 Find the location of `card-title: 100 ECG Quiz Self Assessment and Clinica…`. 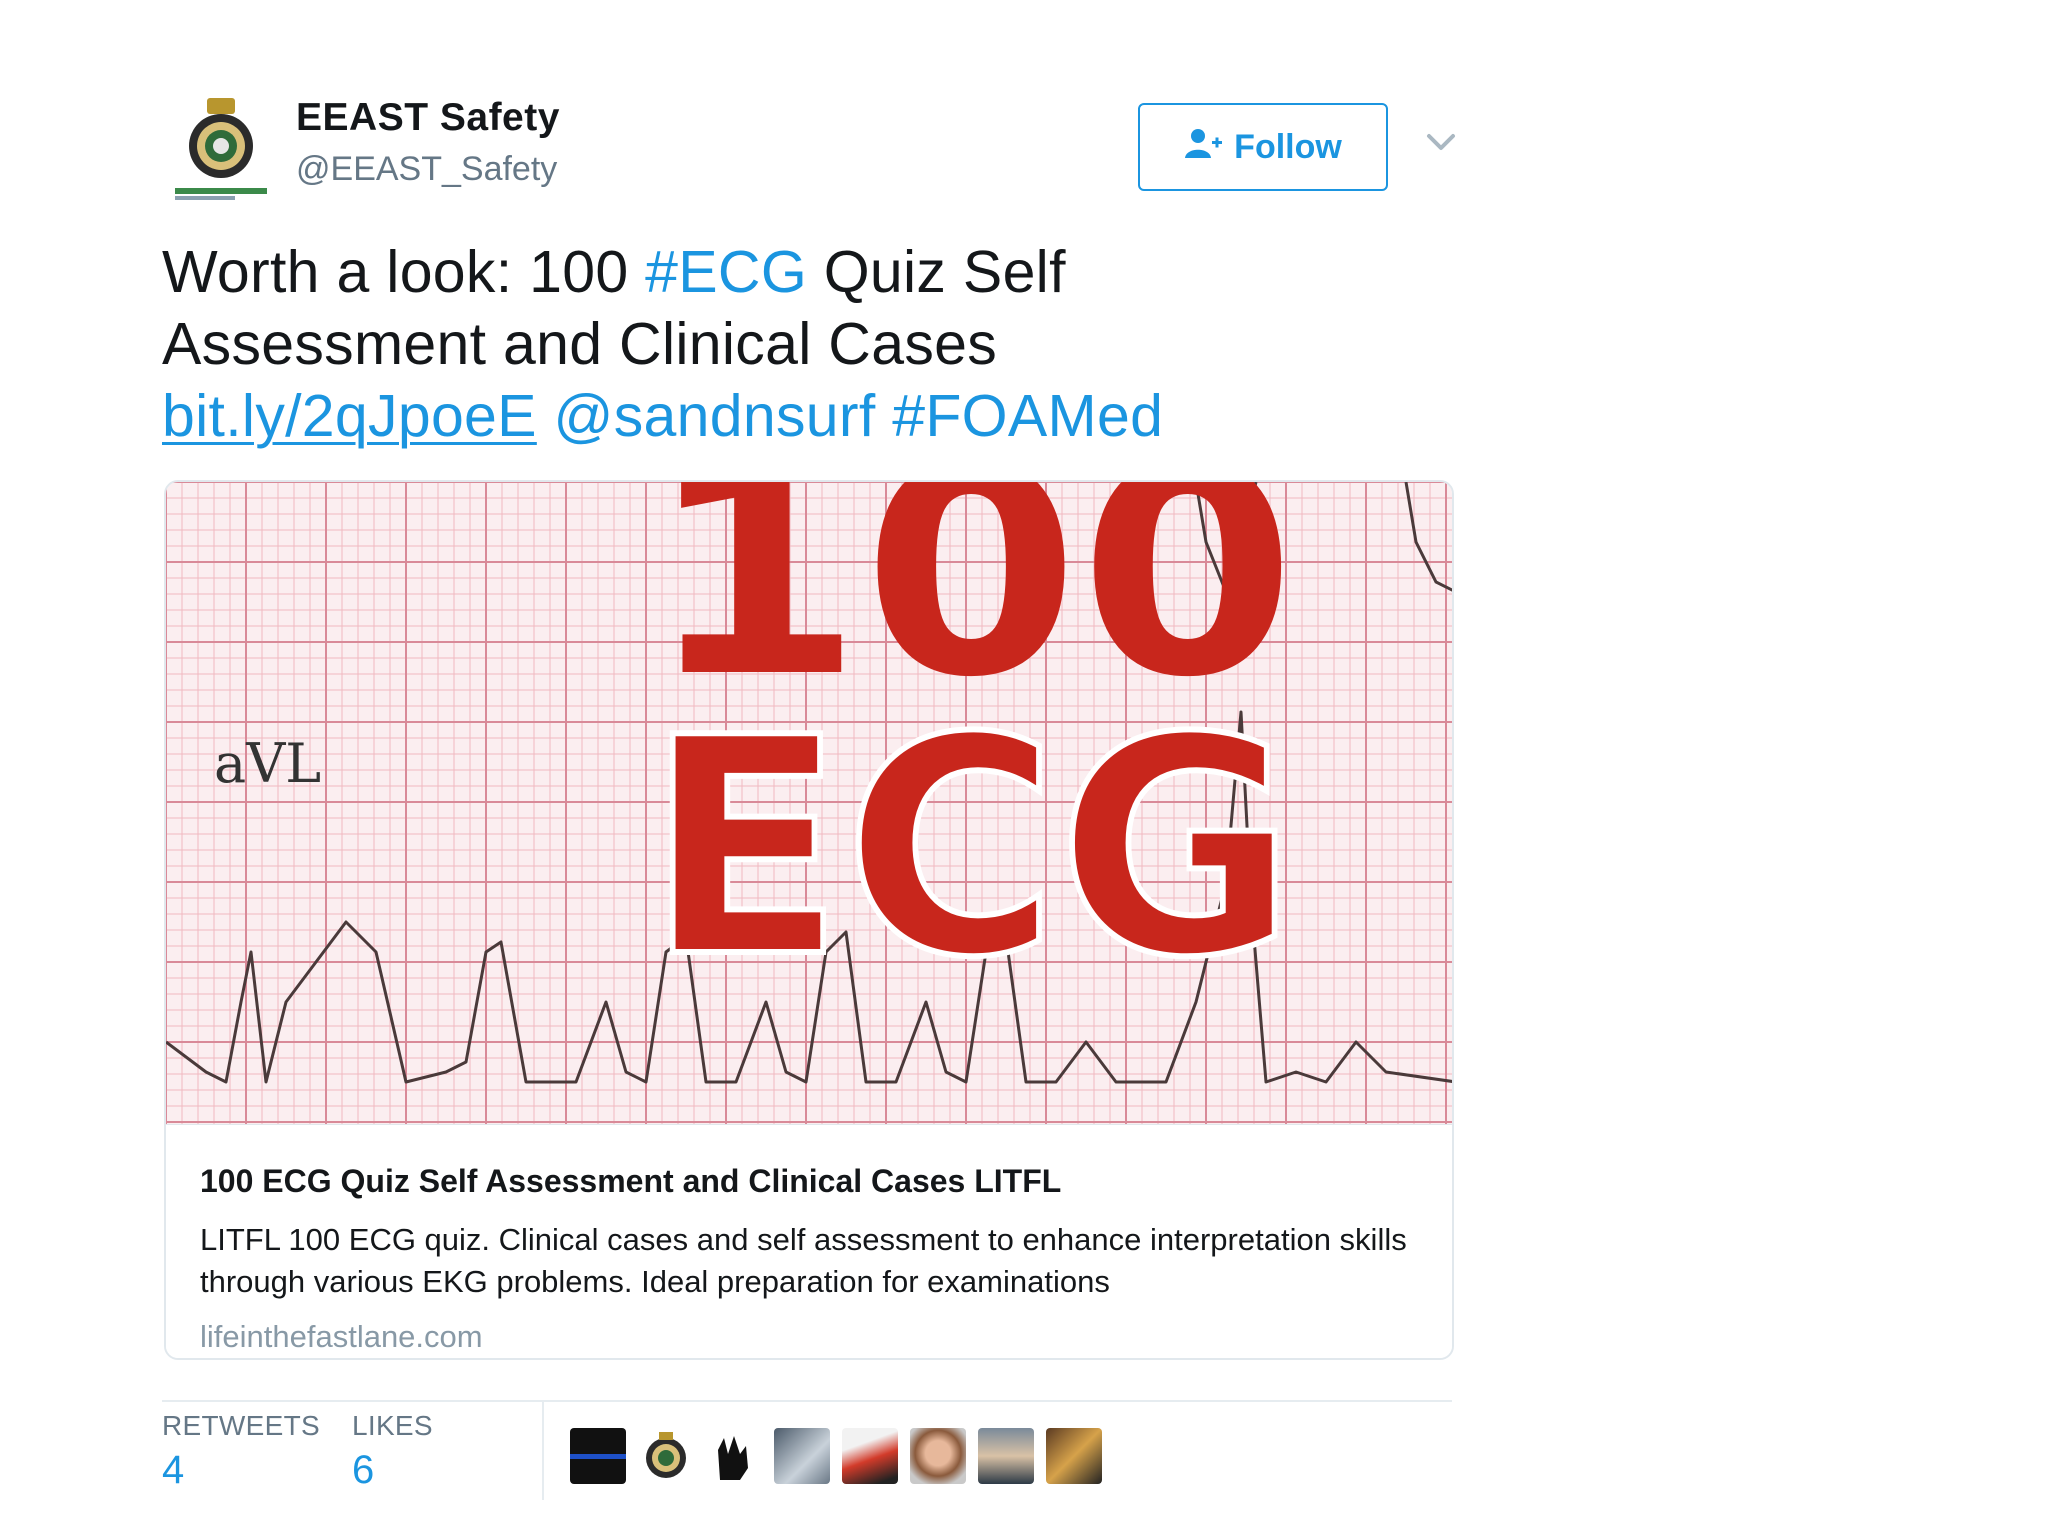

card-title: 100 ECG Quiz Self Assessment and Clinica… is located at coordinates (631, 1181).